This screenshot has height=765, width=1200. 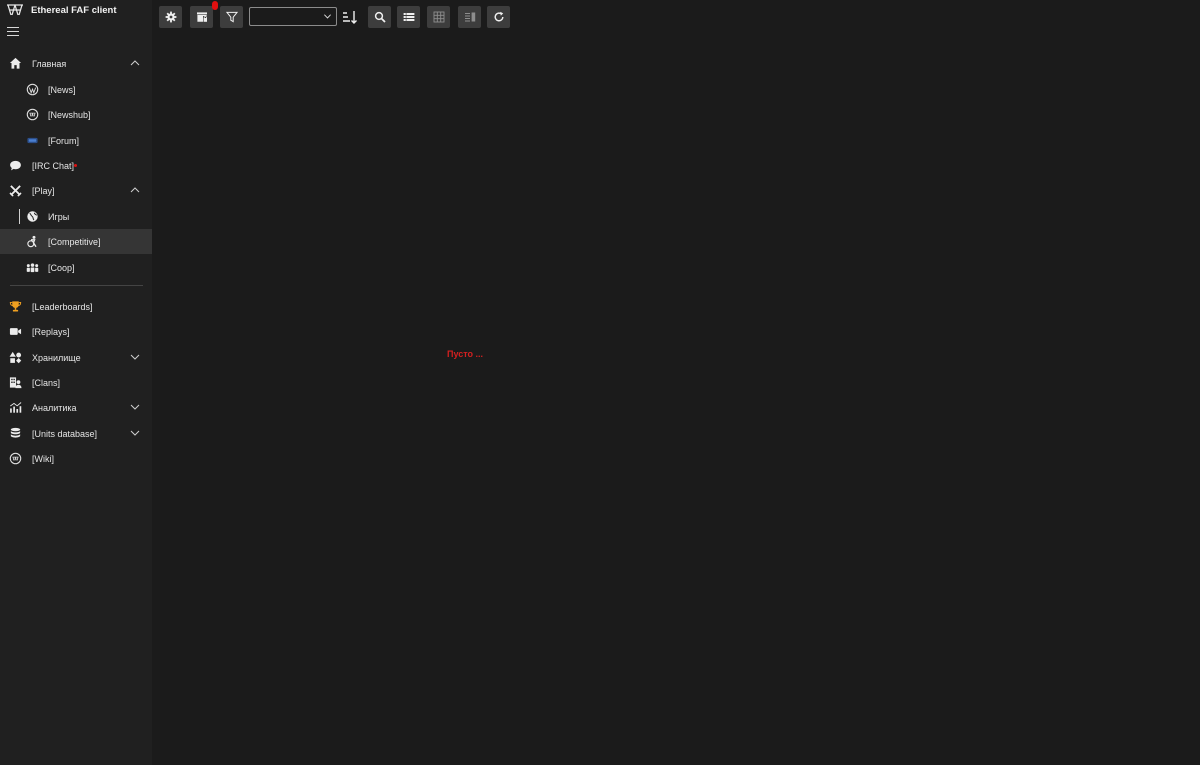 I want to click on details-view-button, so click(x=469, y=17).